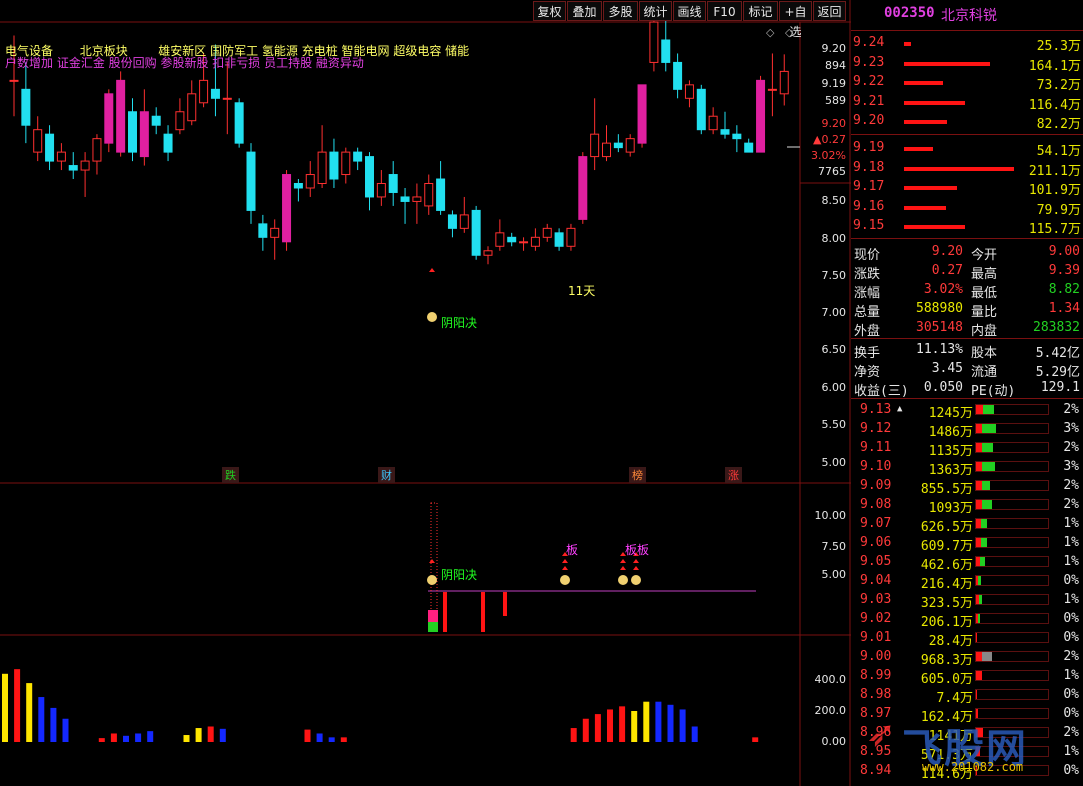 The image size is (1083, 786). I want to click on distribution-row: 9.01 28.4万 0%, so click(967, 639).